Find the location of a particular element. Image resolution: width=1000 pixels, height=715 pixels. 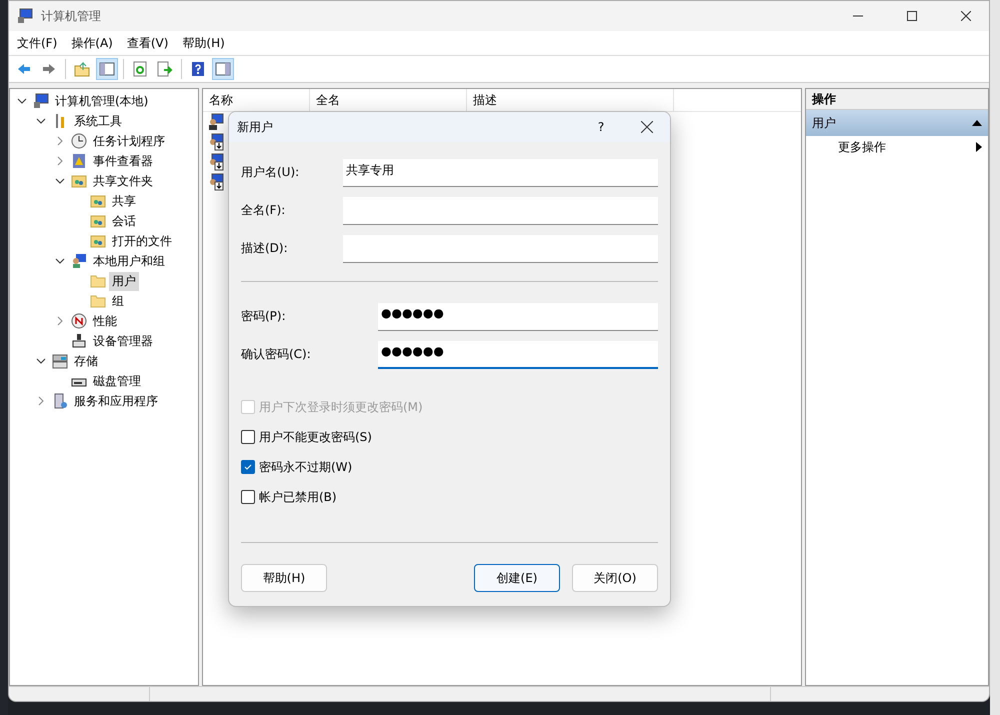

check-icon is located at coordinates (248, 467).